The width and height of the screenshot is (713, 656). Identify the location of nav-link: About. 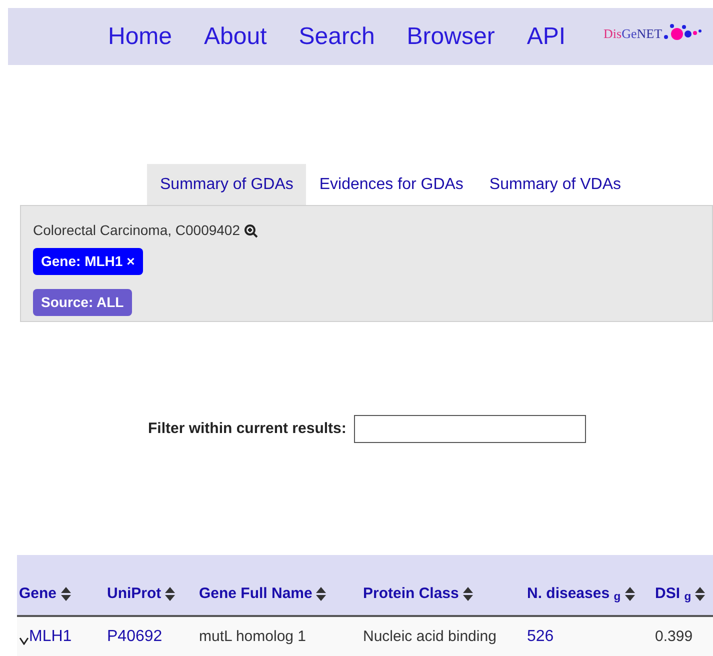
(235, 36).